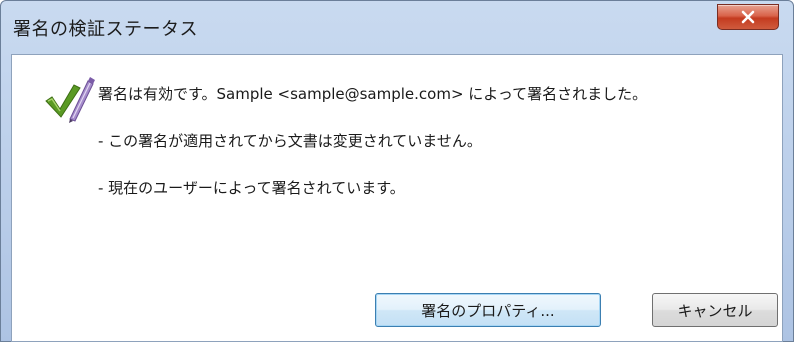 This screenshot has height=342, width=794. I want to click on document-unchanged-message: - この署名が適用されてから文書は変更されていません。, so click(290, 141).